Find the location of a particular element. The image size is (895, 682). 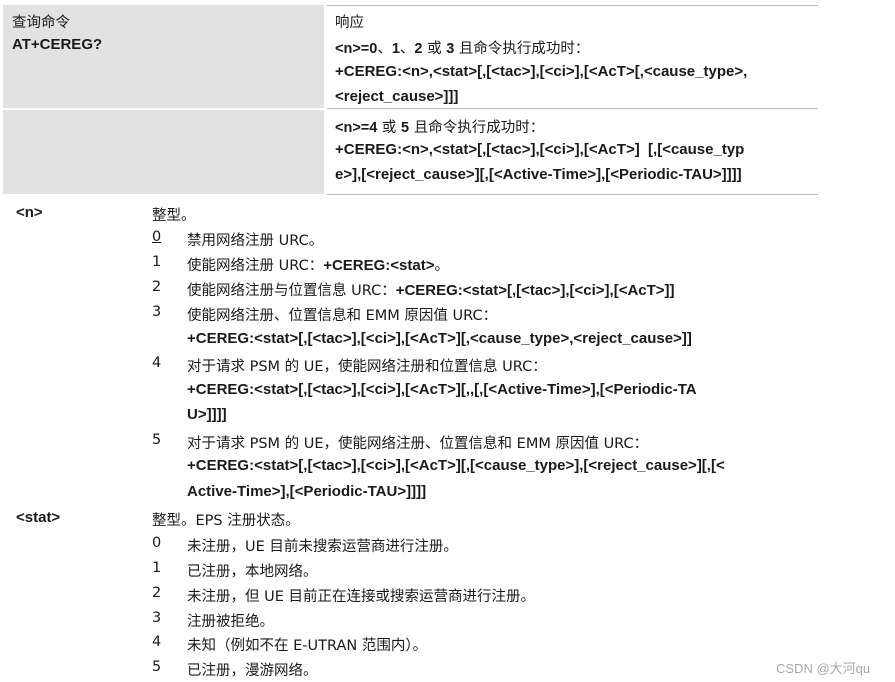

row1-cond-v1: 1 is located at coordinates (395, 49).